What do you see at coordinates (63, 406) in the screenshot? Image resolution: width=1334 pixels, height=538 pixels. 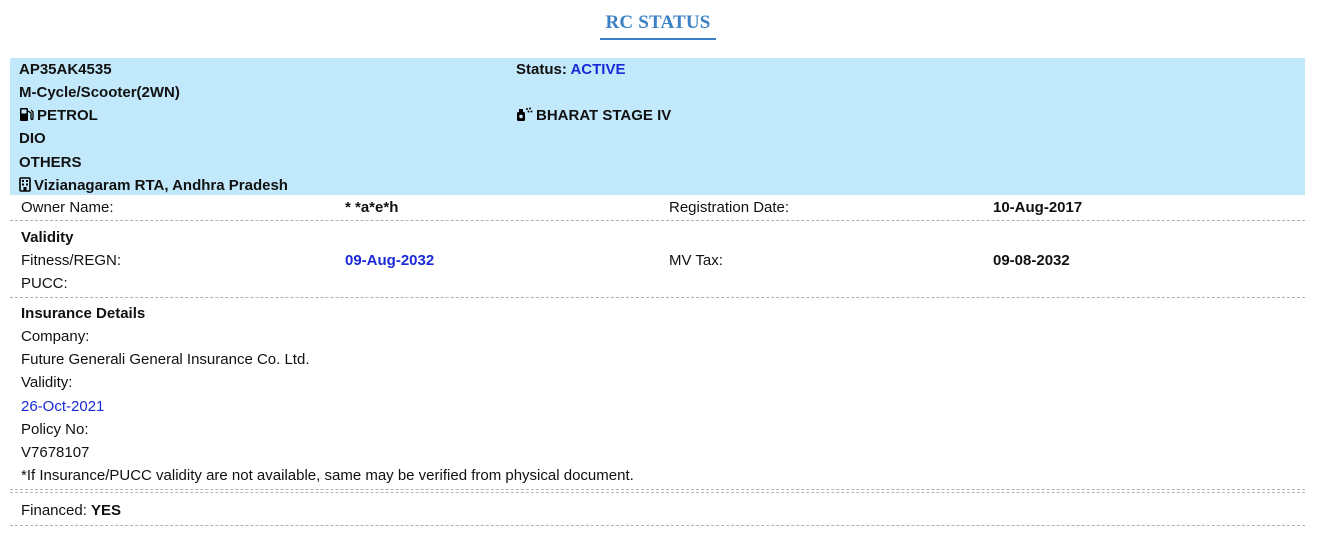 I see `insurance-validity-value: 26-Oct-2021` at bounding box center [63, 406].